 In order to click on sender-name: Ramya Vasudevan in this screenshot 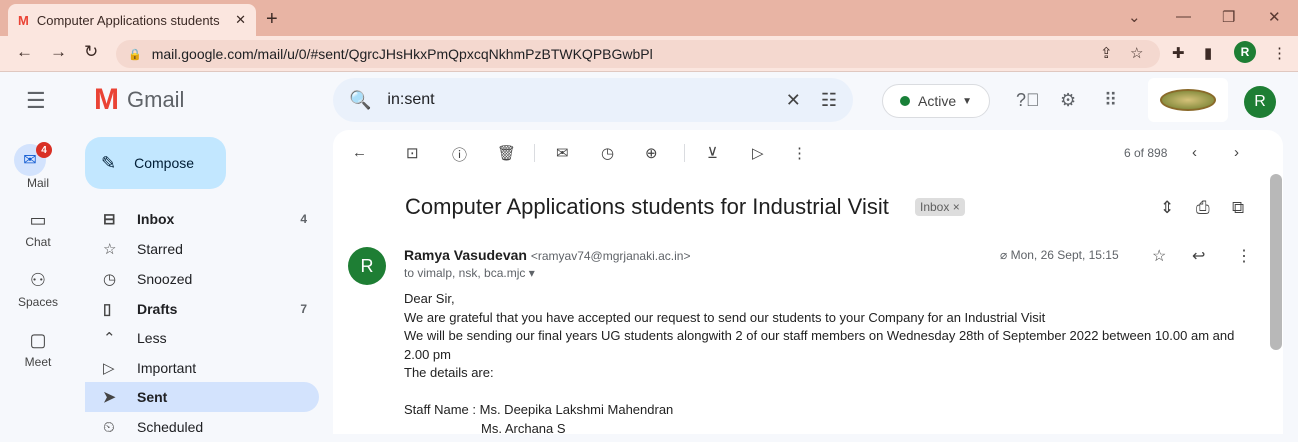, I will do `click(465, 255)`.